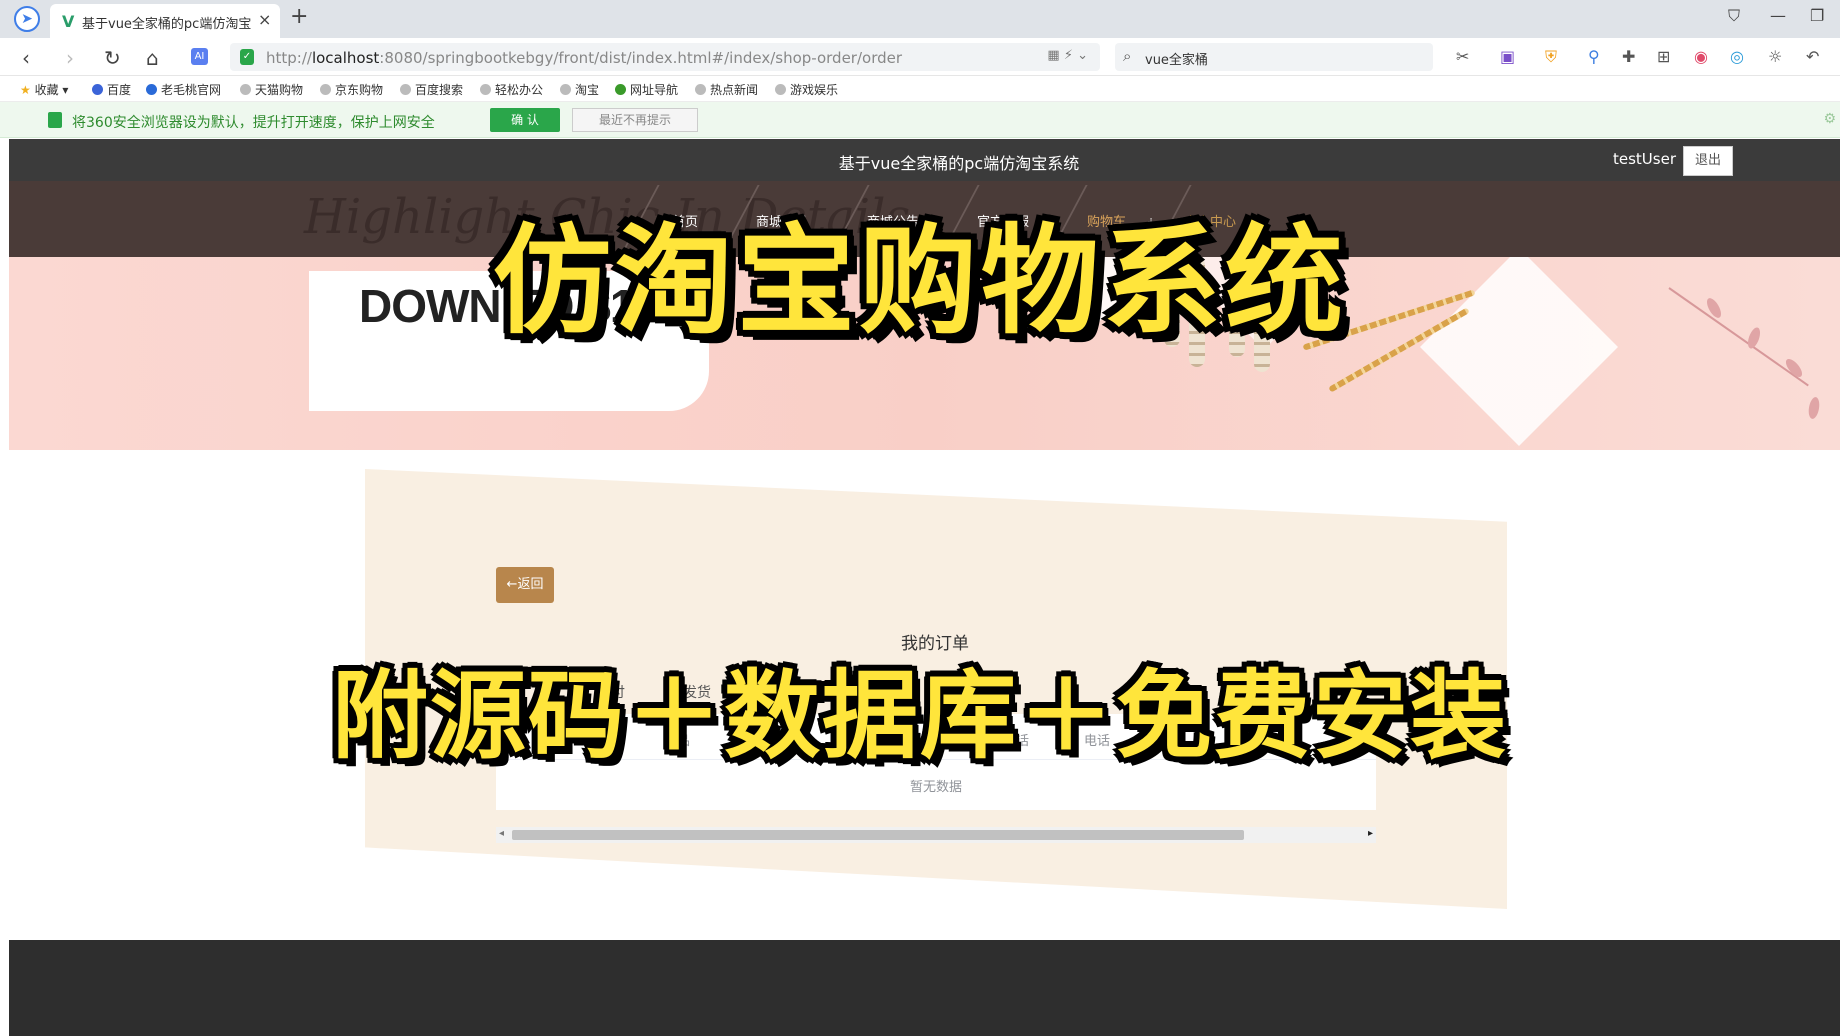  I want to click on favorite-item: 百度搜索, so click(431, 89).